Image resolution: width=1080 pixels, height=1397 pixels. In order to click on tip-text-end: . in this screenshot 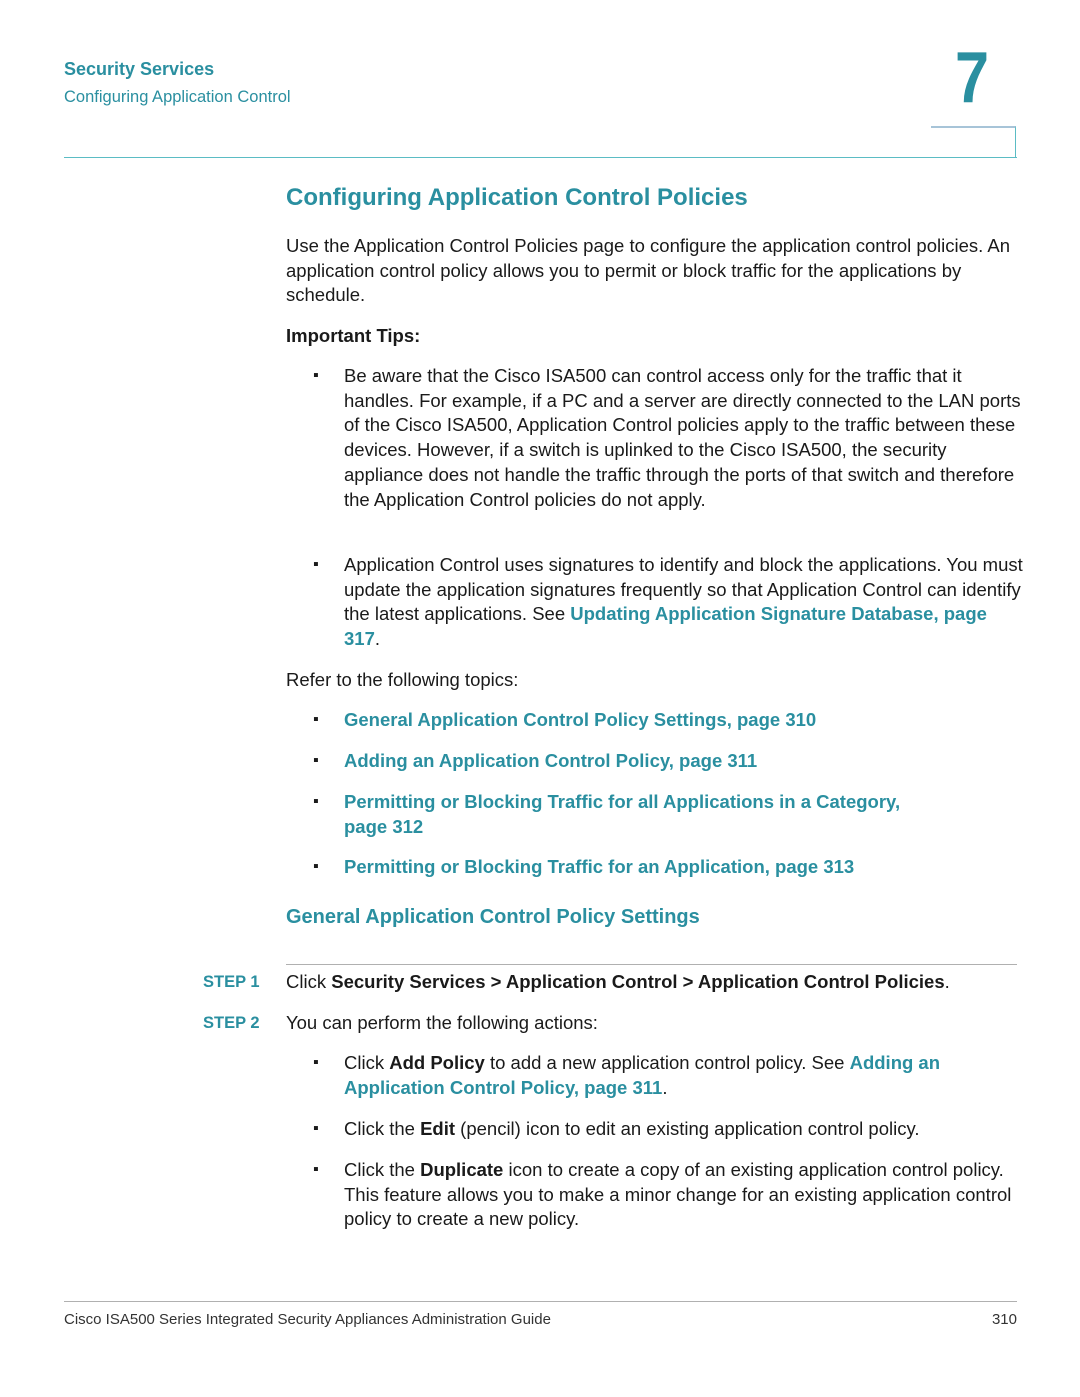, I will do `click(377, 639)`.